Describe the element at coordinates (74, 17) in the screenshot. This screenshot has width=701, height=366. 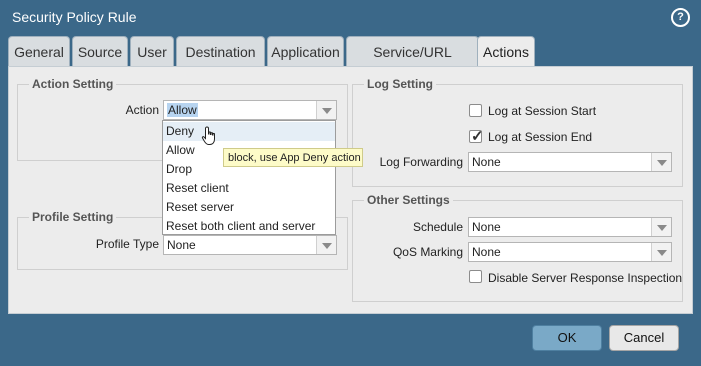
I see `dialog-title: Security Policy Rule` at that location.